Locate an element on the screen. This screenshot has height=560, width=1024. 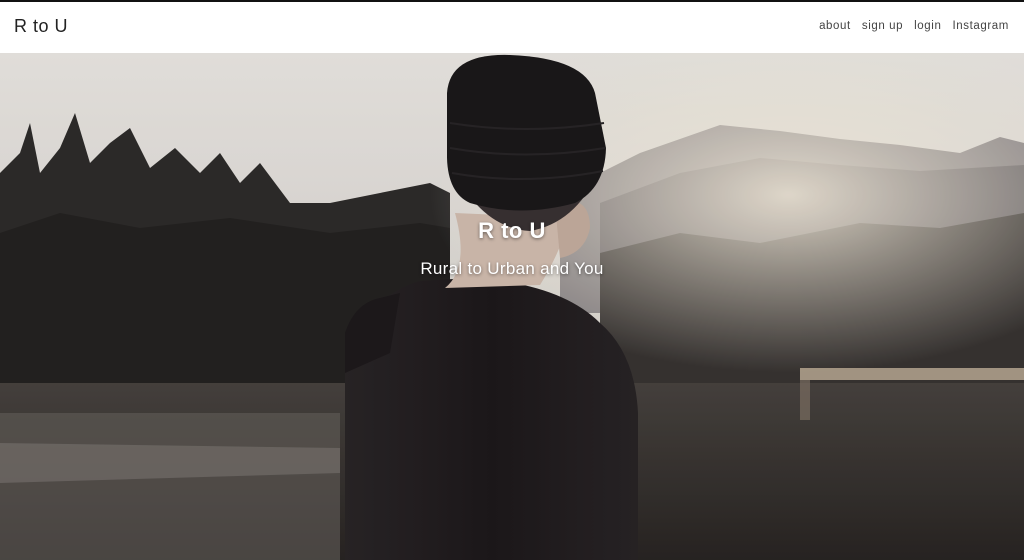
nav-link-sign-up: sign up is located at coordinates (882, 26).